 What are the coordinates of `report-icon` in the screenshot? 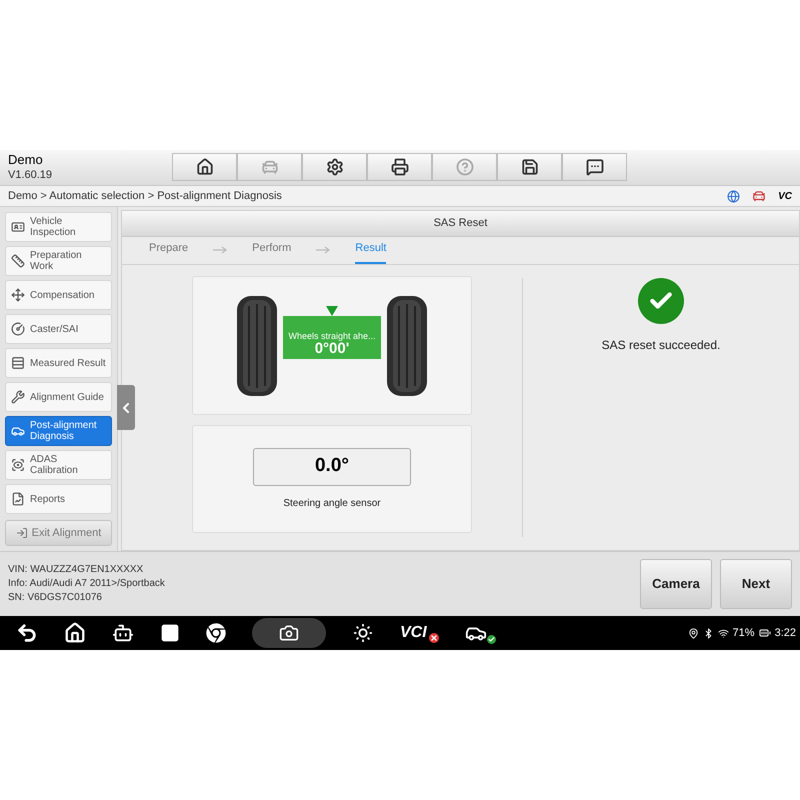 It's located at (18, 499).